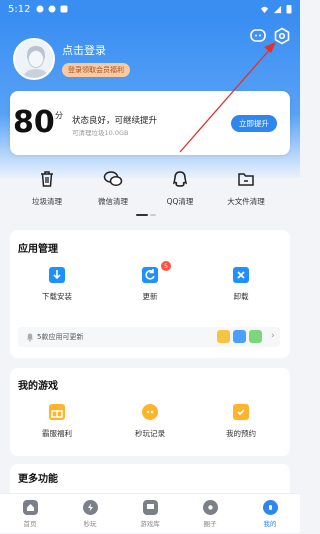  Describe the element at coordinates (246, 179) in the screenshot. I see `folder-icon` at that location.